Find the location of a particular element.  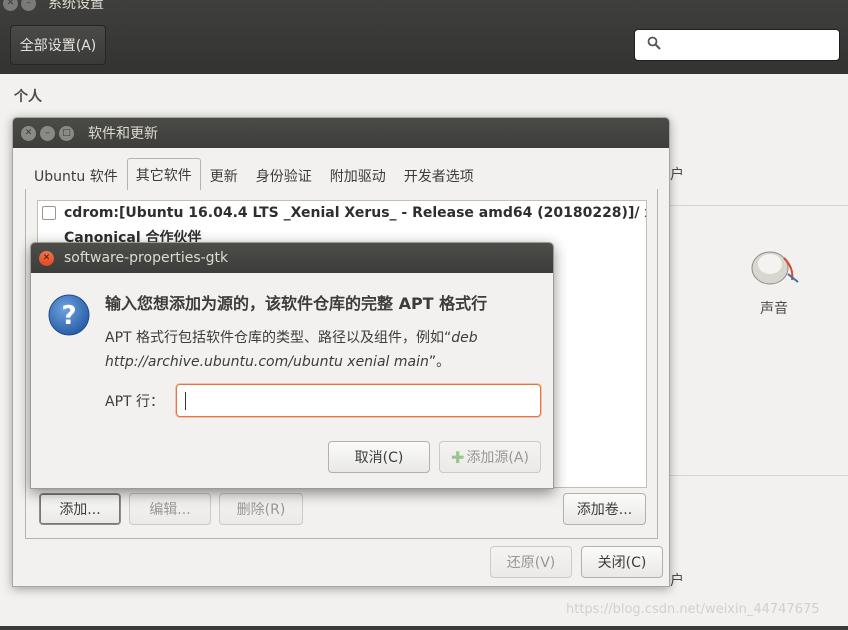

maximize-icon: □ is located at coordinates (66, 133).